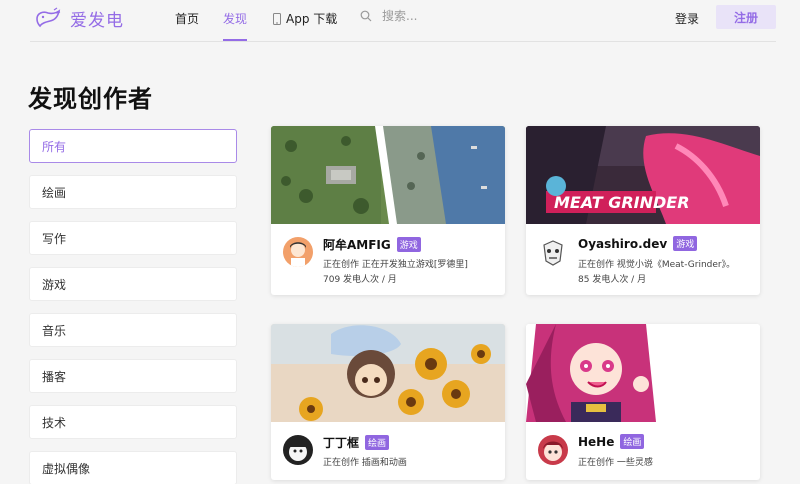 The height and width of the screenshot is (484, 800). What do you see at coordinates (341, 443) in the screenshot?
I see `creator-name: 丁丁框` at bounding box center [341, 443].